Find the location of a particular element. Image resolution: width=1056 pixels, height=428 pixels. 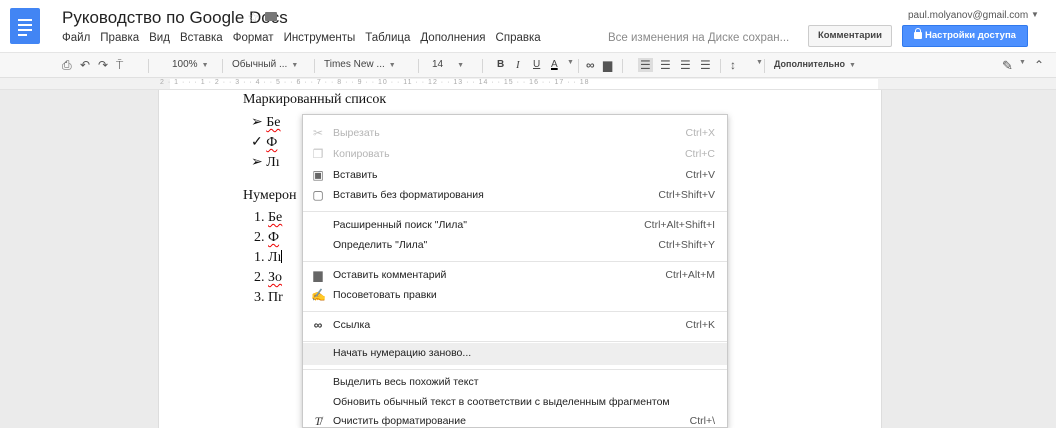

align-center-icon: ☰ is located at coordinates (665, 65).